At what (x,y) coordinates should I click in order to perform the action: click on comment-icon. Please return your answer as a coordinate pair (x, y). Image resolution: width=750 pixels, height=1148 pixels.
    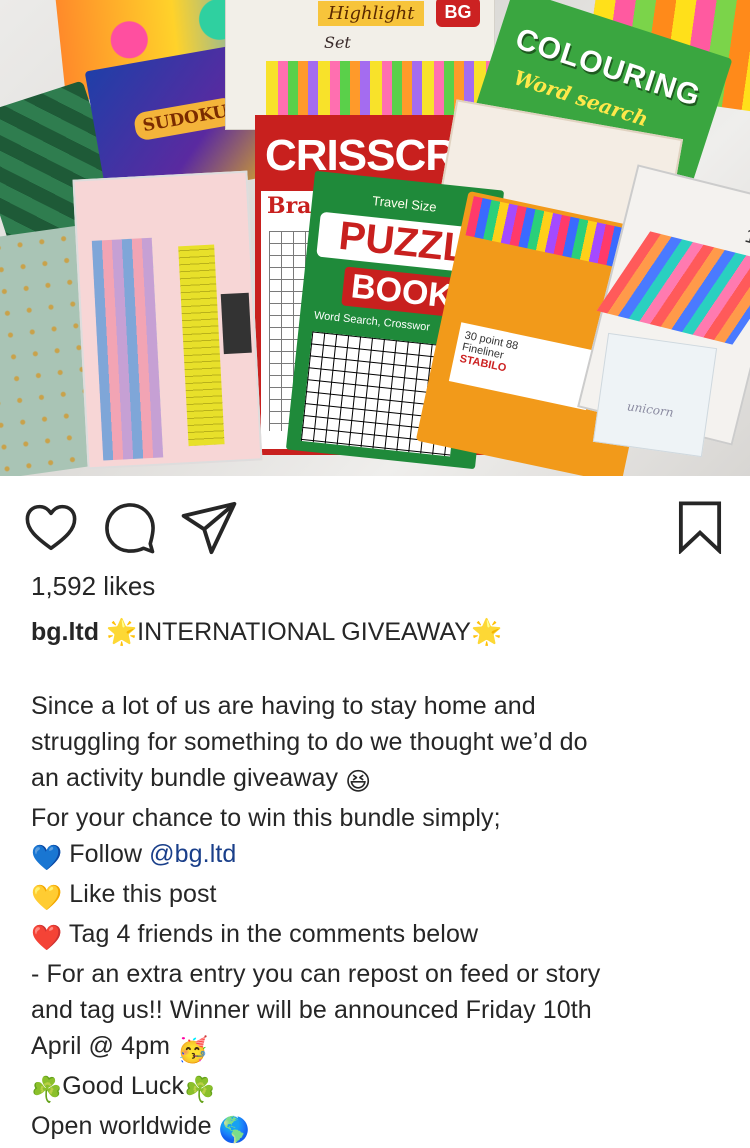
    Looking at the image, I should click on (130, 528).